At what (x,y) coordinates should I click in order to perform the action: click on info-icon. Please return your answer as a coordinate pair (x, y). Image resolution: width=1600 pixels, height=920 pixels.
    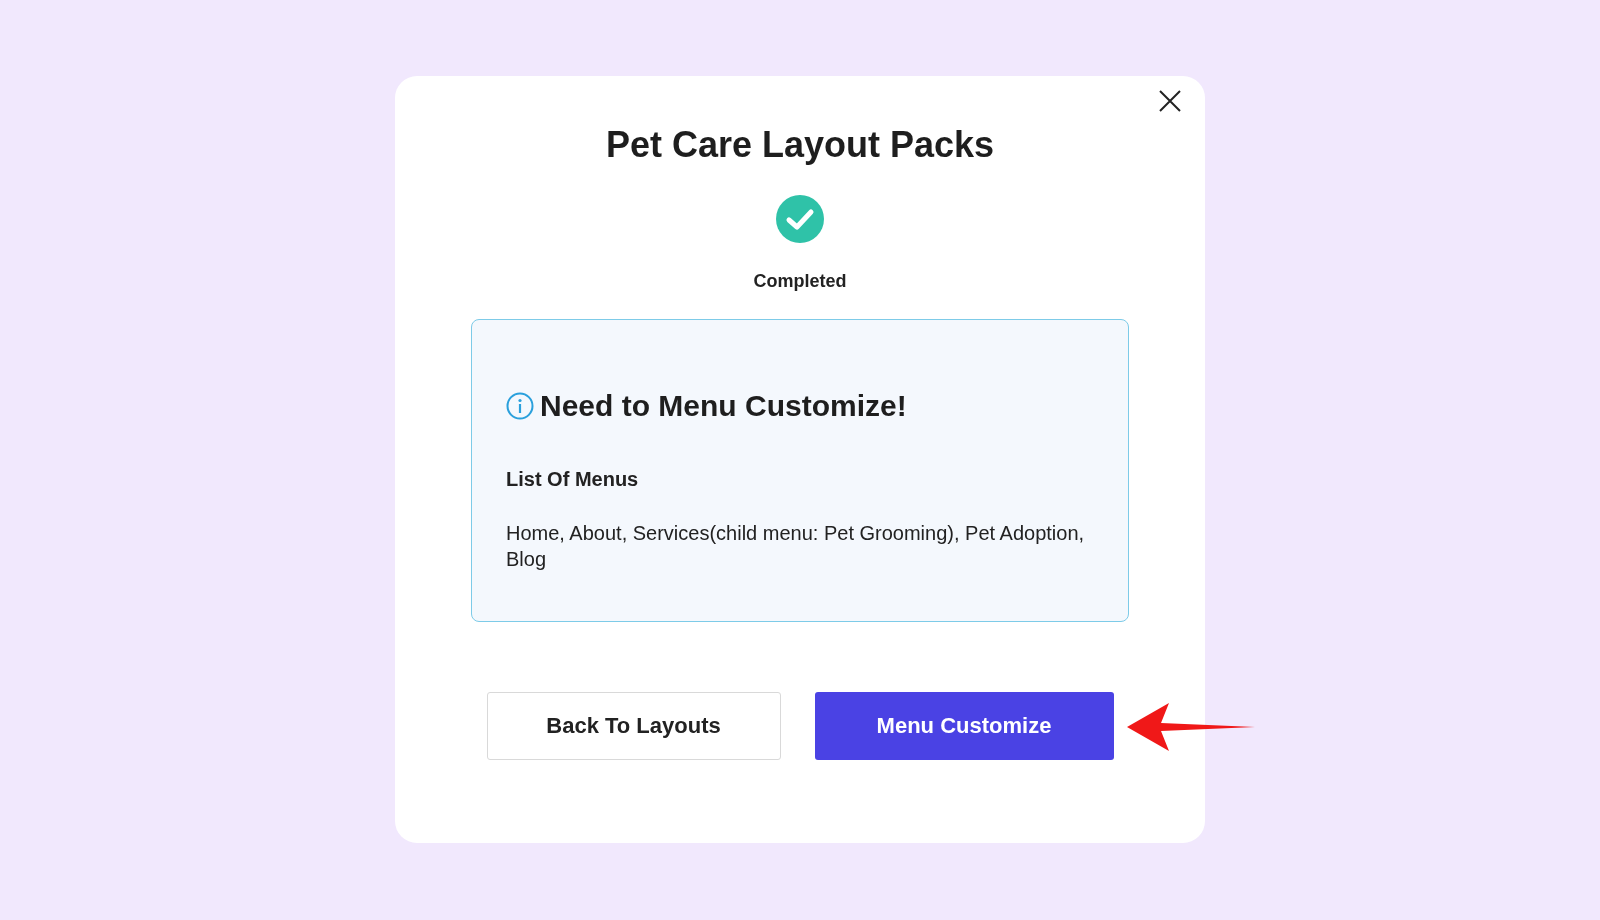
    Looking at the image, I should click on (520, 406).